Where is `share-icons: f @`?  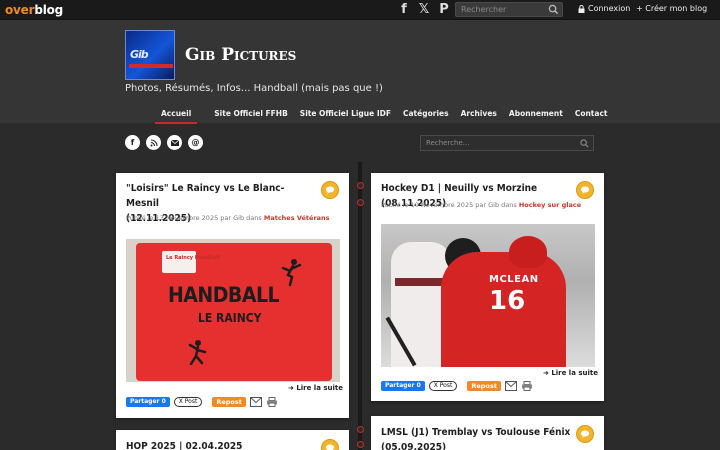 share-icons: f @ is located at coordinates (164, 142).